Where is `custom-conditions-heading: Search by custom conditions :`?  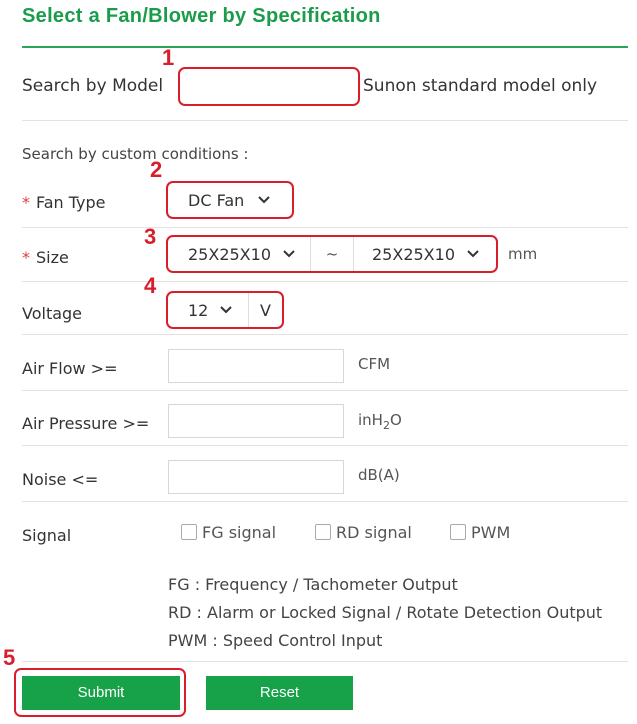 custom-conditions-heading: Search by custom conditions : is located at coordinates (135, 154).